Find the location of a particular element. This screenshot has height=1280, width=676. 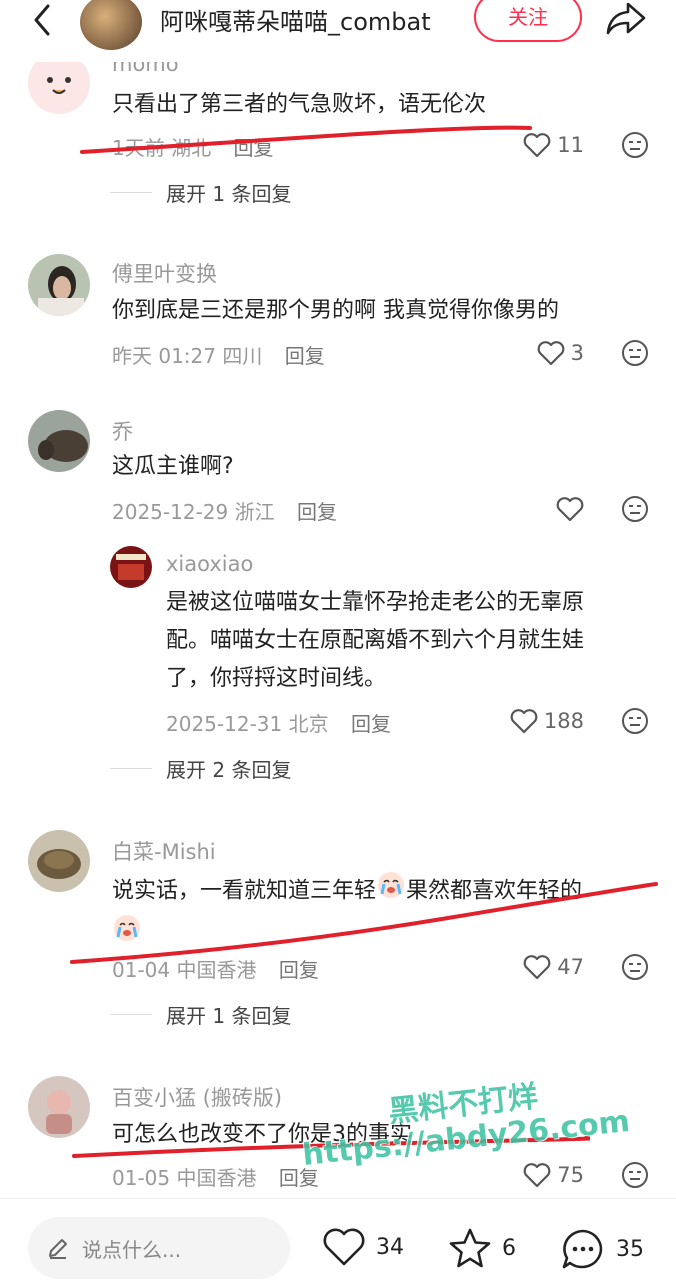

post-comment-count: 35 is located at coordinates (630, 1249).